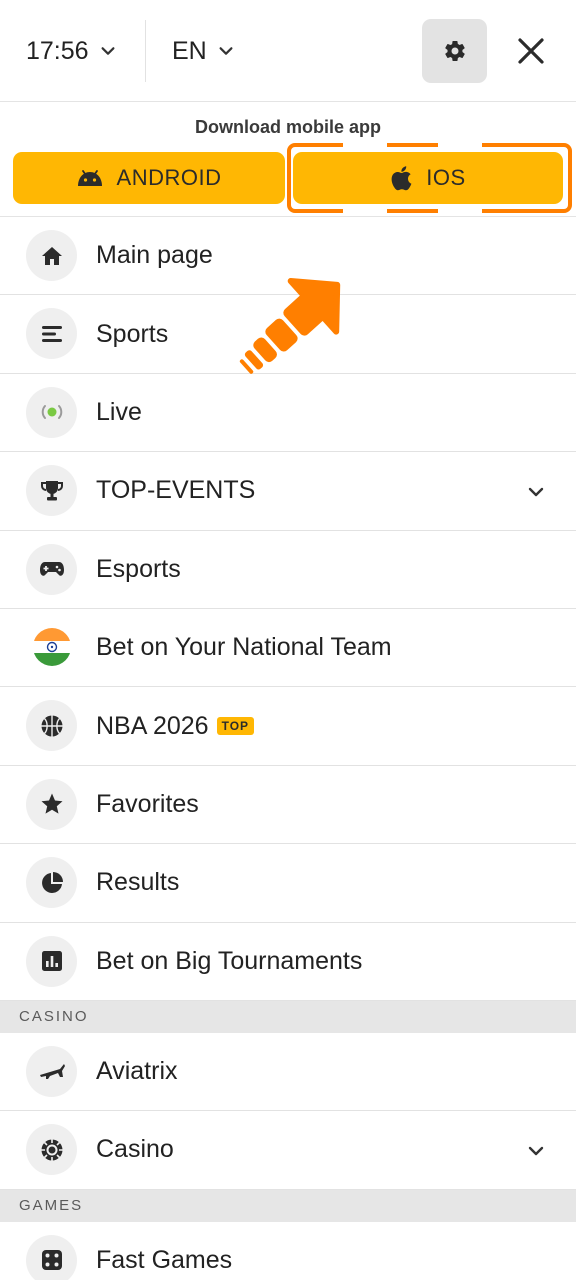 The width and height of the screenshot is (576, 1280). Describe the element at coordinates (288, 1205) in the screenshot. I see `section-header-games: GAMES` at that location.